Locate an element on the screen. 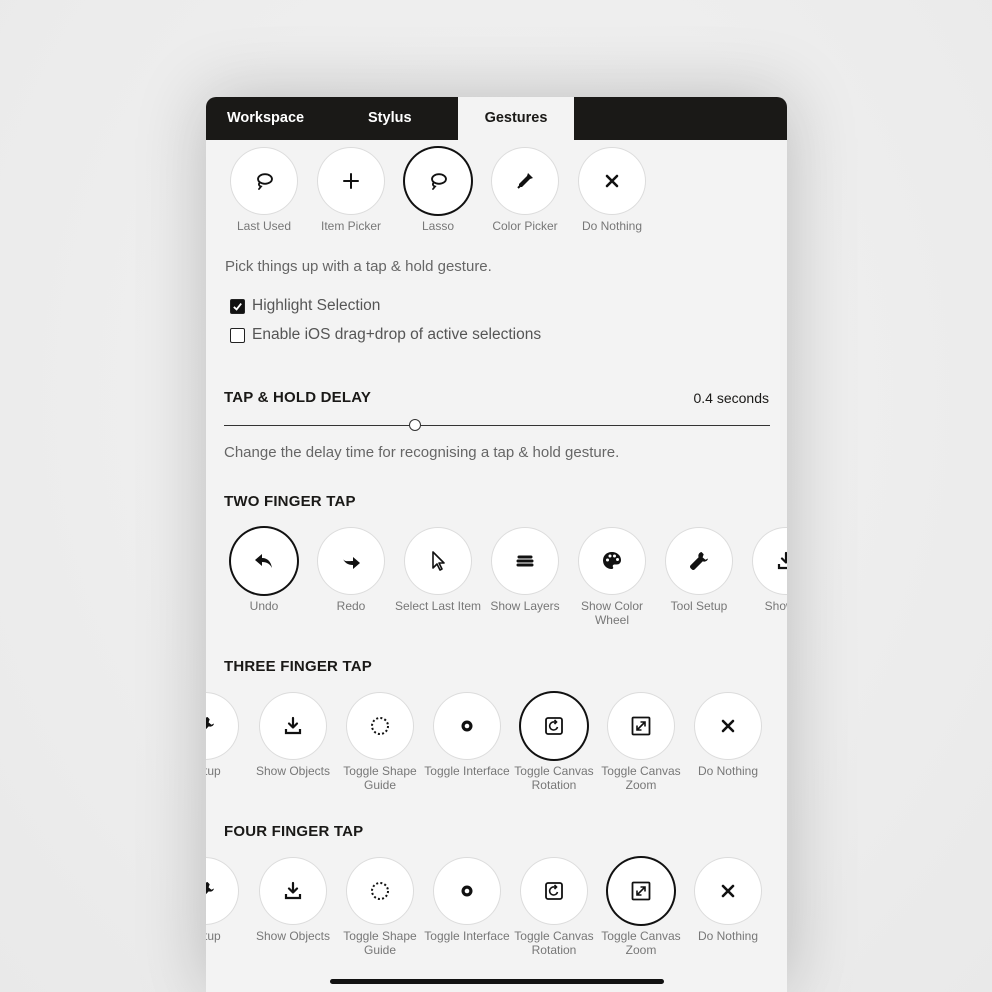  dotted-circle-icon is located at coordinates (380, 726).